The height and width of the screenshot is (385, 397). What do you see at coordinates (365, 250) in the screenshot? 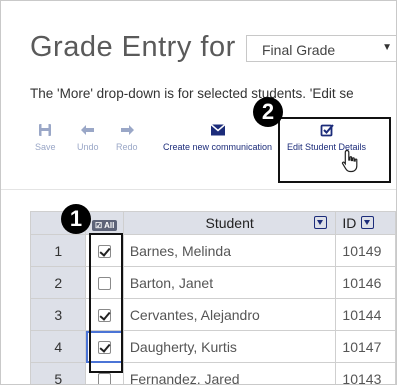
I see `student-id: 10149` at bounding box center [365, 250].